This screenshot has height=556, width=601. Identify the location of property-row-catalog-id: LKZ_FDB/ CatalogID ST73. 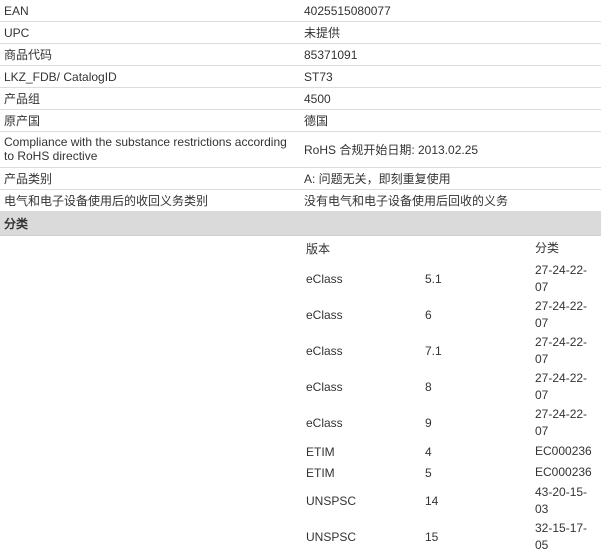
(300, 77).